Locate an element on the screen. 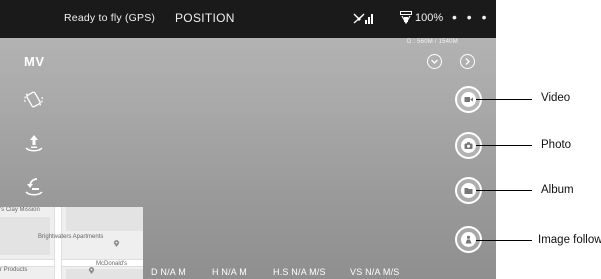  takeoff-icon is located at coordinates (34, 144).